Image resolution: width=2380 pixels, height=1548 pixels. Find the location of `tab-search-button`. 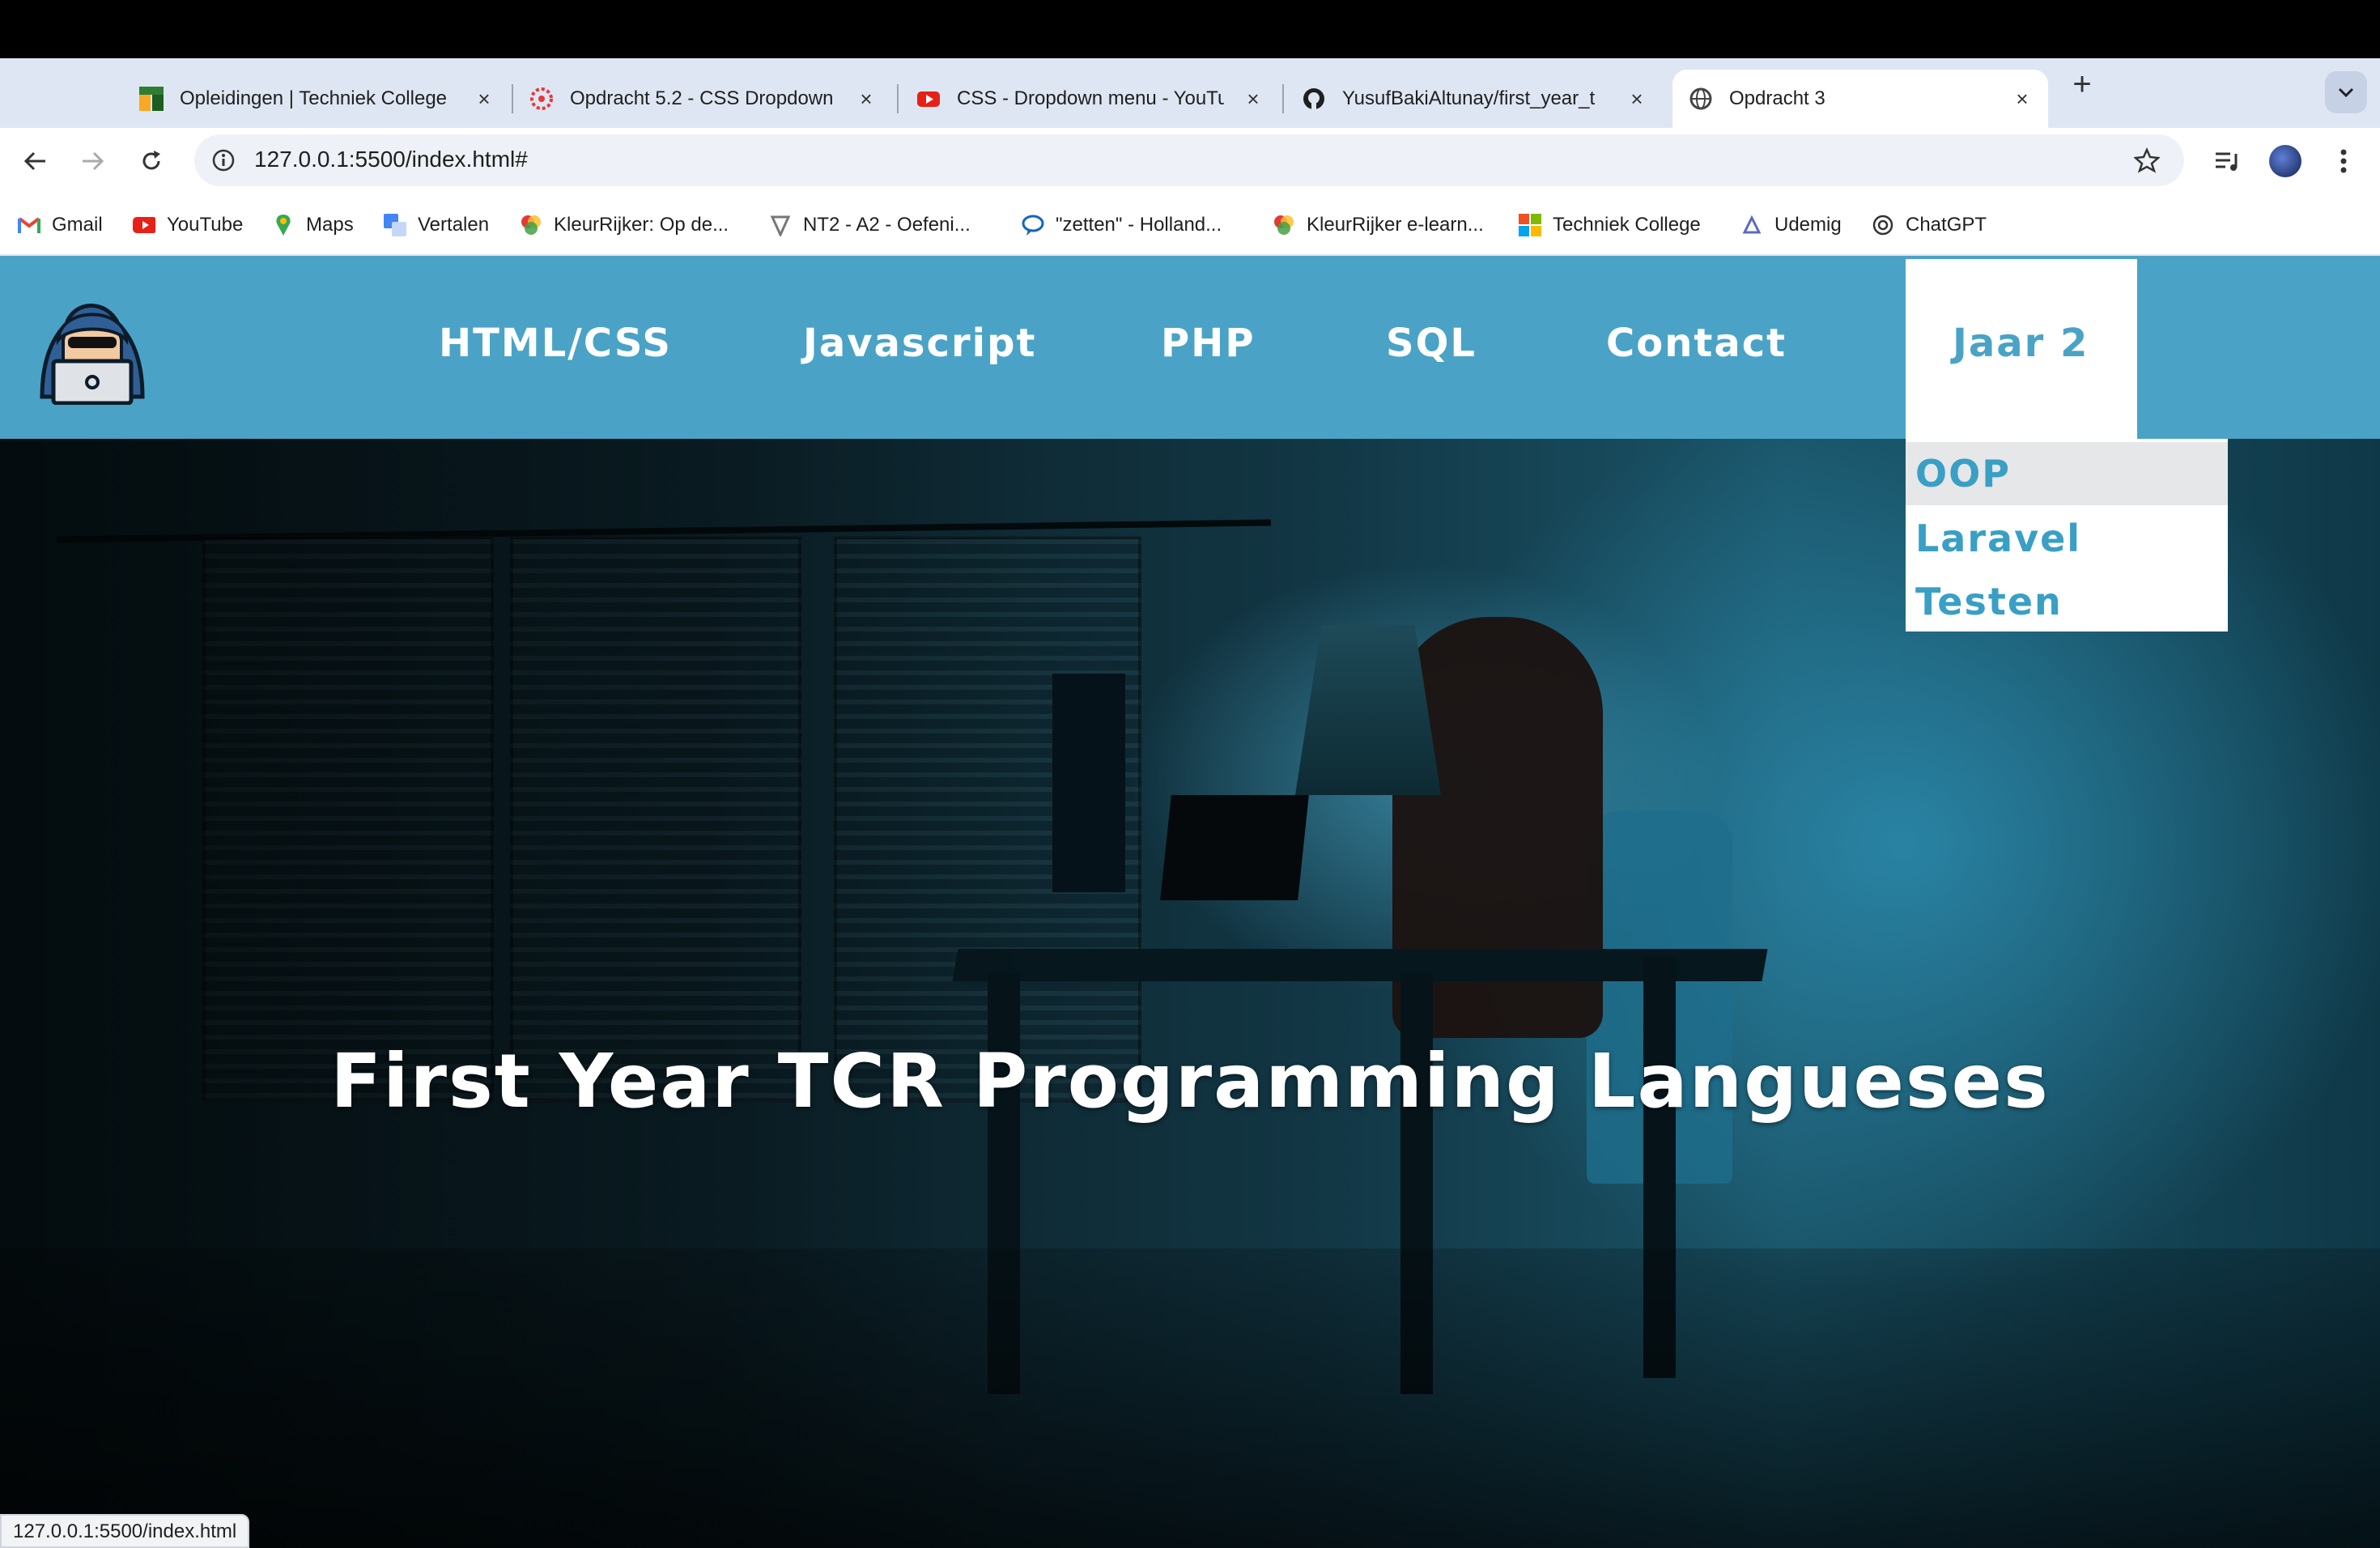

tab-search-button is located at coordinates (2346, 92).